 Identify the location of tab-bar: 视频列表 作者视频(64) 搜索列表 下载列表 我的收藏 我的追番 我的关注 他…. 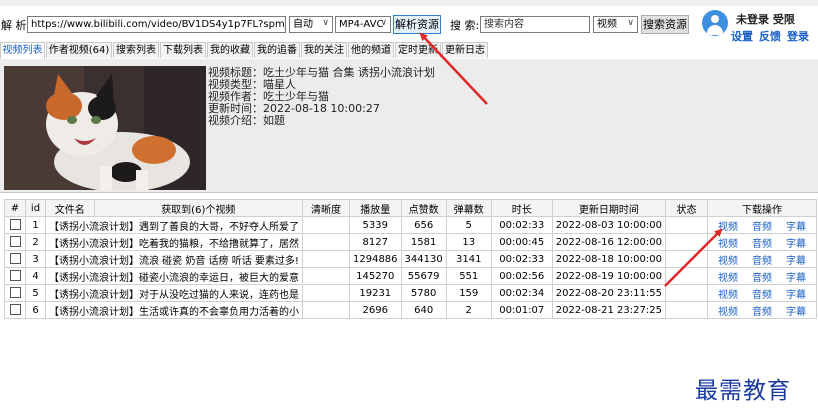
(409, 51).